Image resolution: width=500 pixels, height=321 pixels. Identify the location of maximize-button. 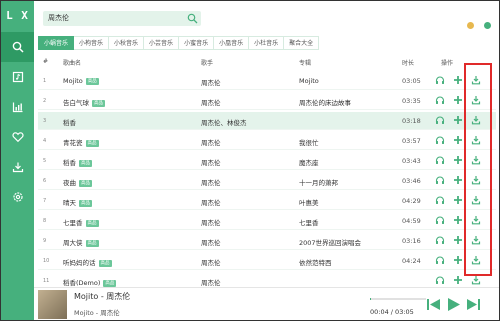
(487, 25).